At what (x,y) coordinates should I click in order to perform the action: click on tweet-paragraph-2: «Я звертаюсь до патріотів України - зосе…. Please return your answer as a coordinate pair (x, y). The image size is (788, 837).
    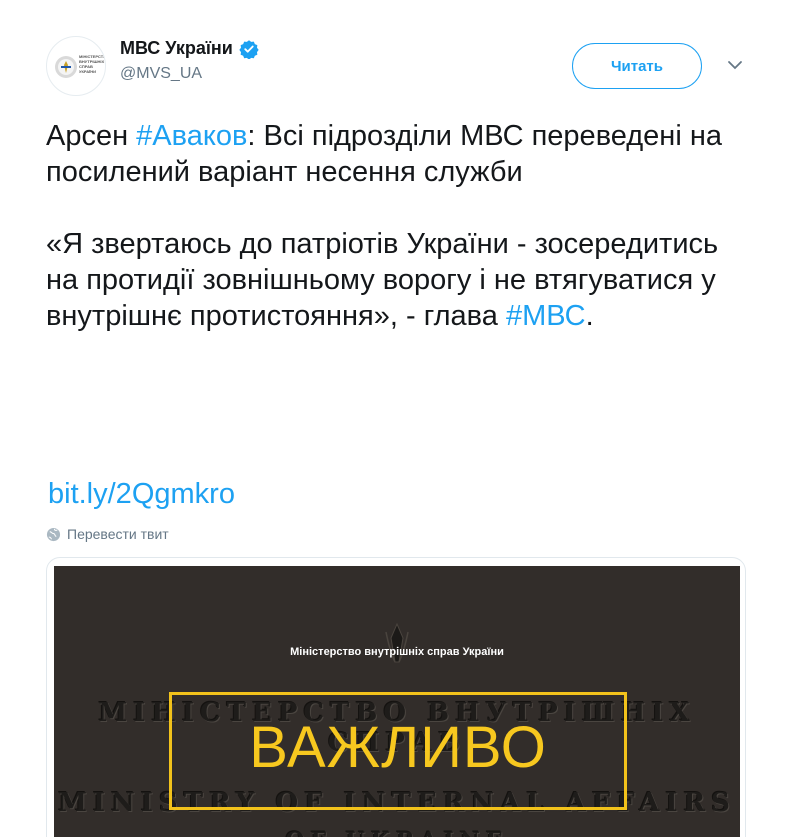
    Looking at the image, I should click on (396, 280).